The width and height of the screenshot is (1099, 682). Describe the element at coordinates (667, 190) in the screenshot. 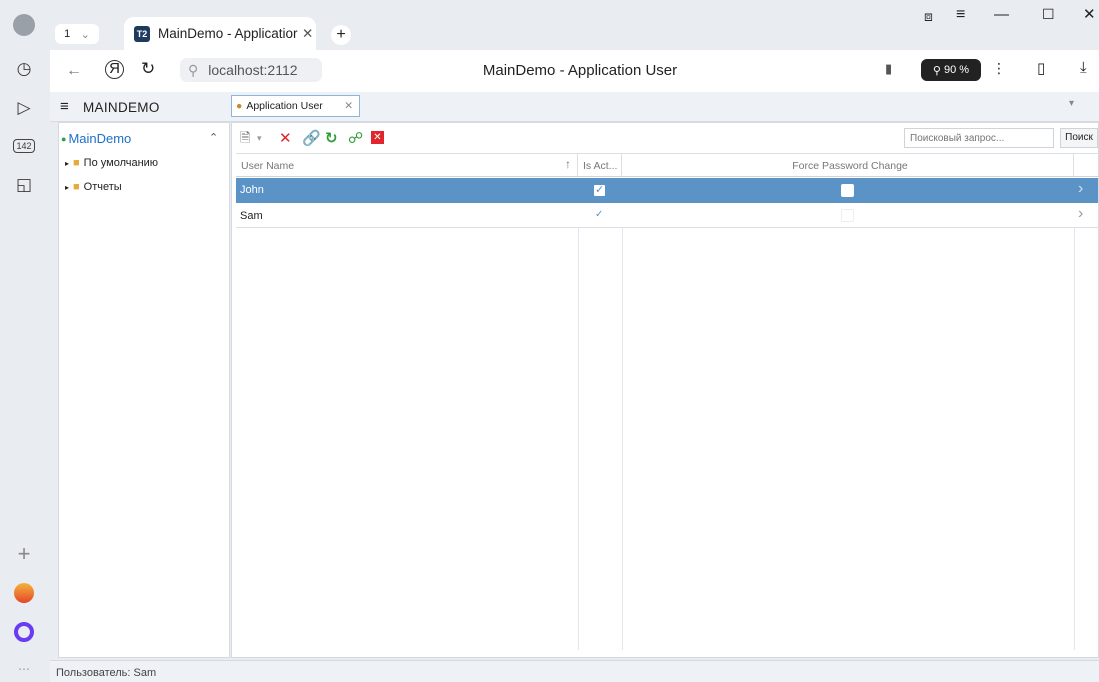

I see `table-row: John ✓ ›` at that location.